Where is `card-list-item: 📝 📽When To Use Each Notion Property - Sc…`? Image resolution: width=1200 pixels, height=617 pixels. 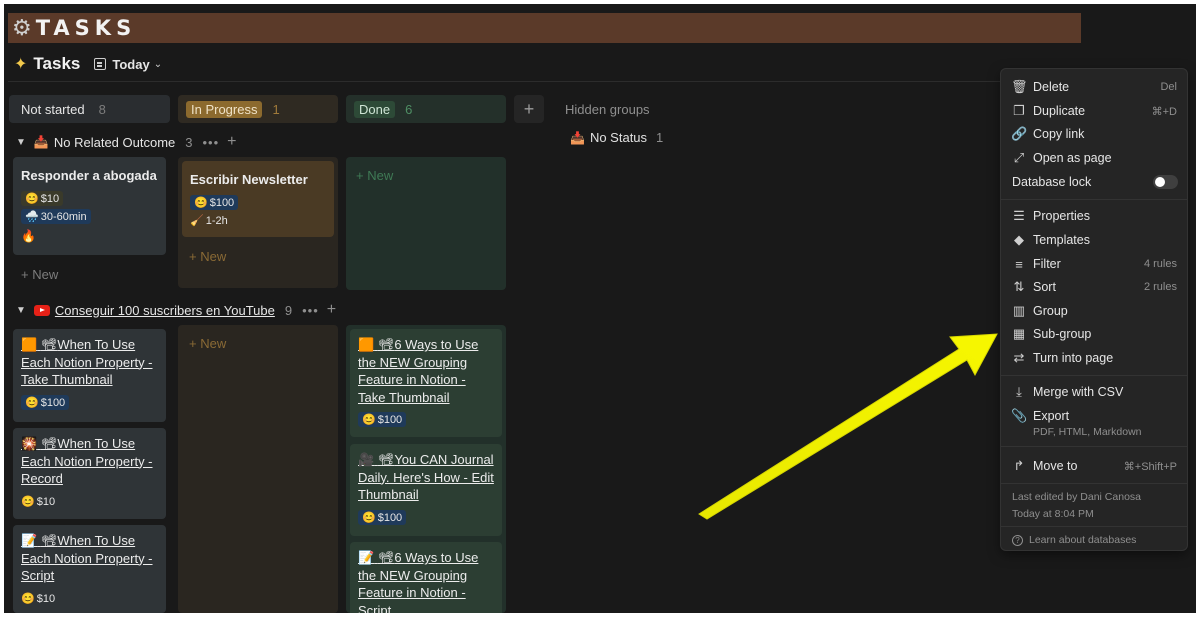 card-list-item: 📝 📽When To Use Each Notion Property - Sc… is located at coordinates (89, 569).